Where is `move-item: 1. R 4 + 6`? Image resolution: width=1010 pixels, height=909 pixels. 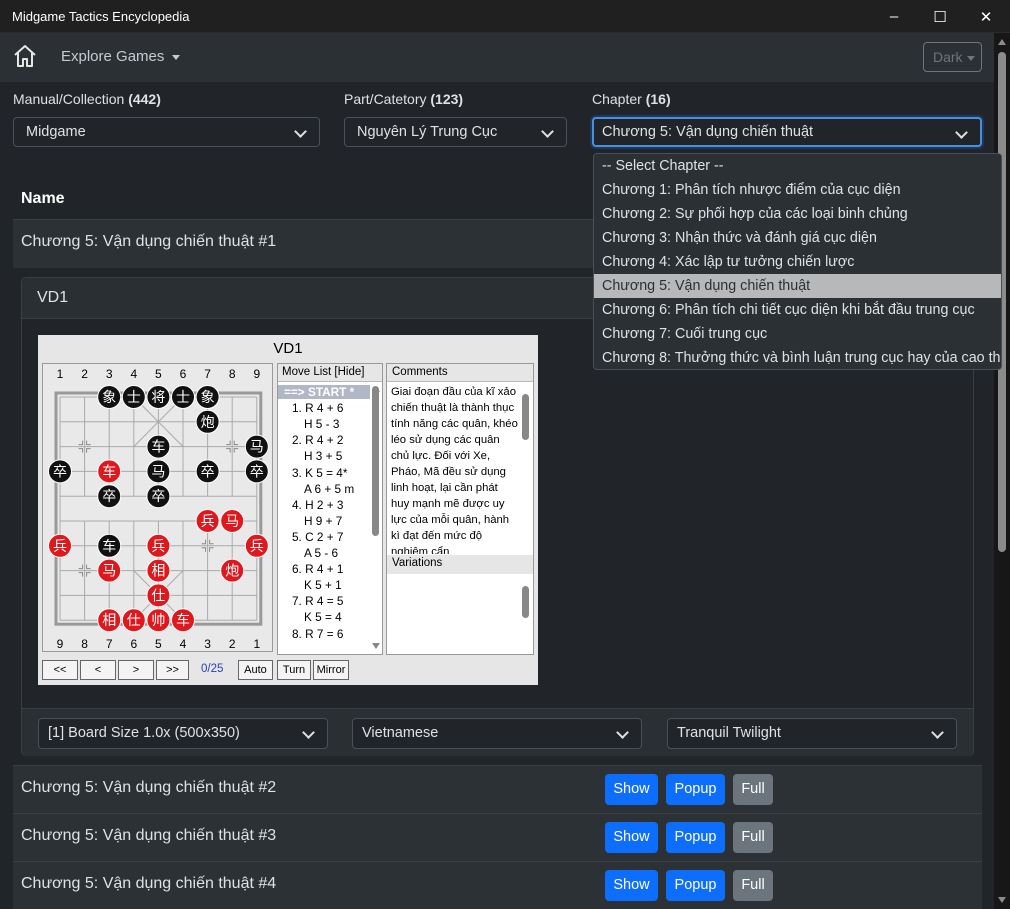
move-item: 1. R 4 + 6 is located at coordinates (324, 408).